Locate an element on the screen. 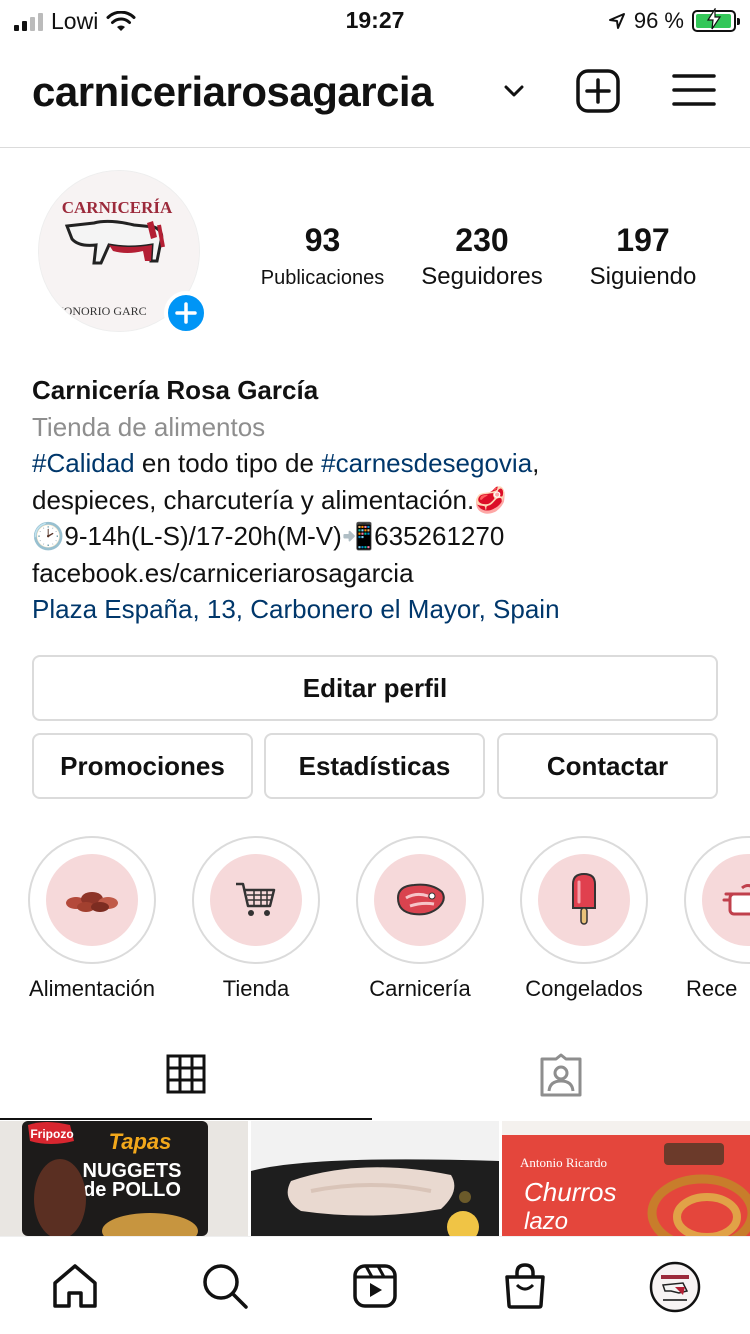 This screenshot has width=750, height=1334. shop-icon is located at coordinates (525, 1286).